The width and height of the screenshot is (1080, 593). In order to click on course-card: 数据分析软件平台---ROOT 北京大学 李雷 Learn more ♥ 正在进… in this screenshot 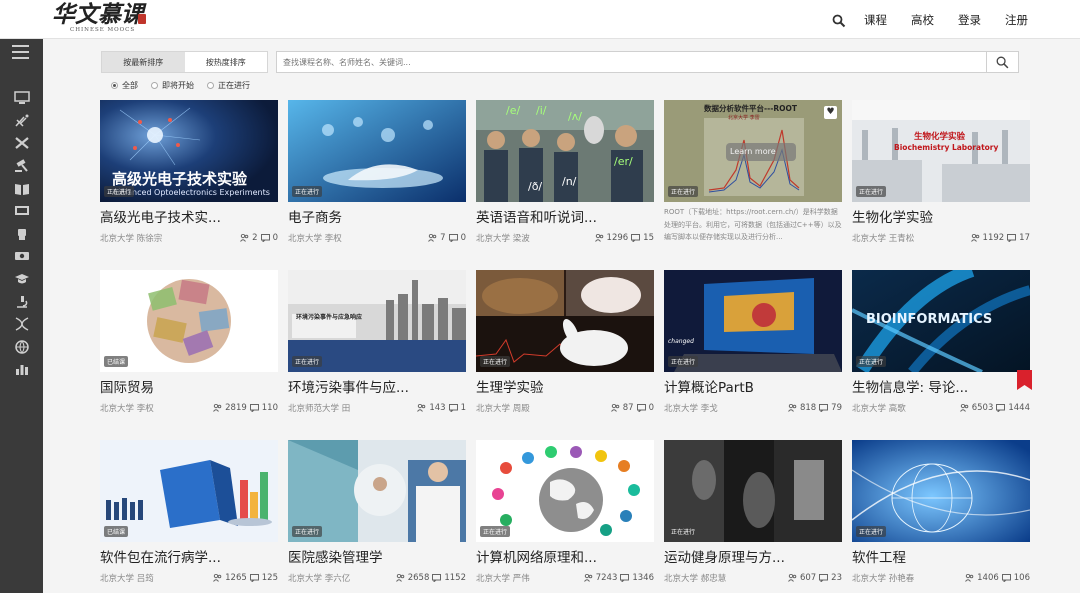, I will do `click(753, 175)`.